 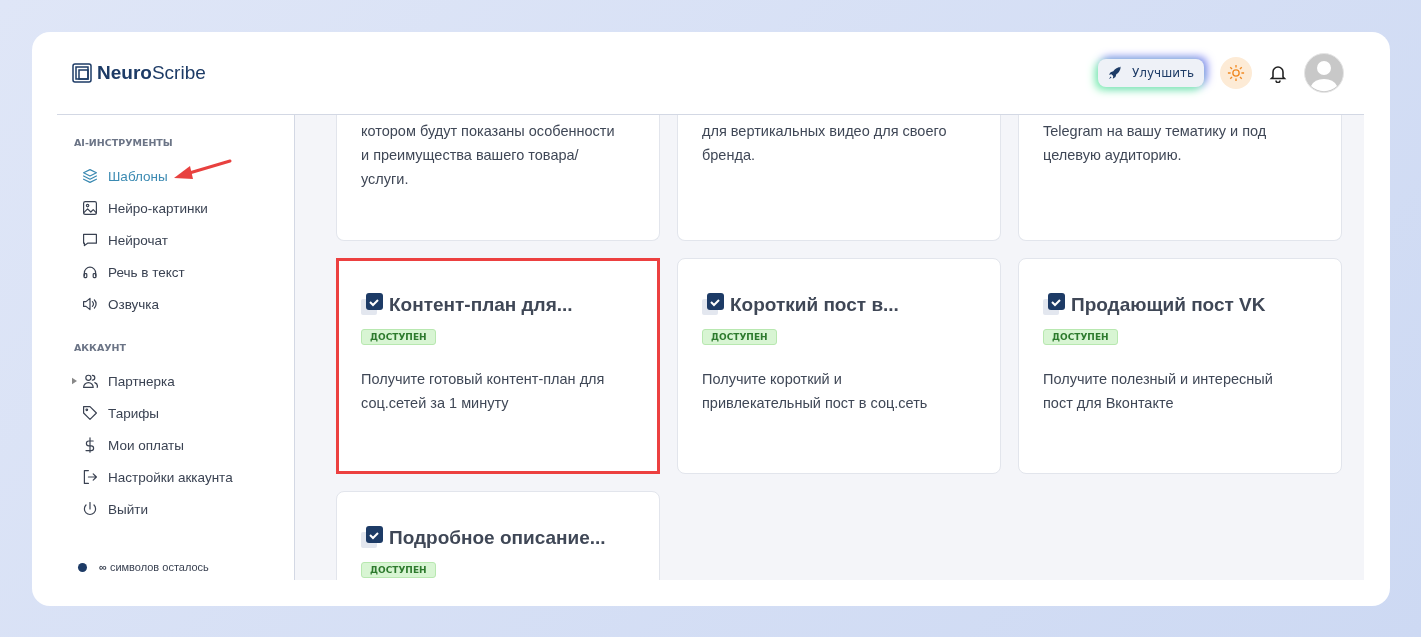 I want to click on bell-icon, so click(x=1278, y=73).